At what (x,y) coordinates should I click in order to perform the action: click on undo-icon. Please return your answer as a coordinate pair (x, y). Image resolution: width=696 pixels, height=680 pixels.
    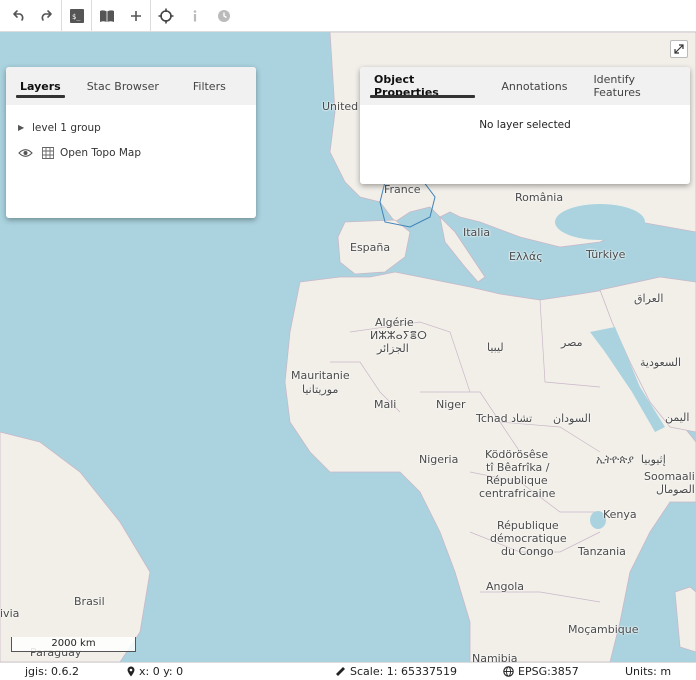
    Looking at the image, I should click on (17, 15).